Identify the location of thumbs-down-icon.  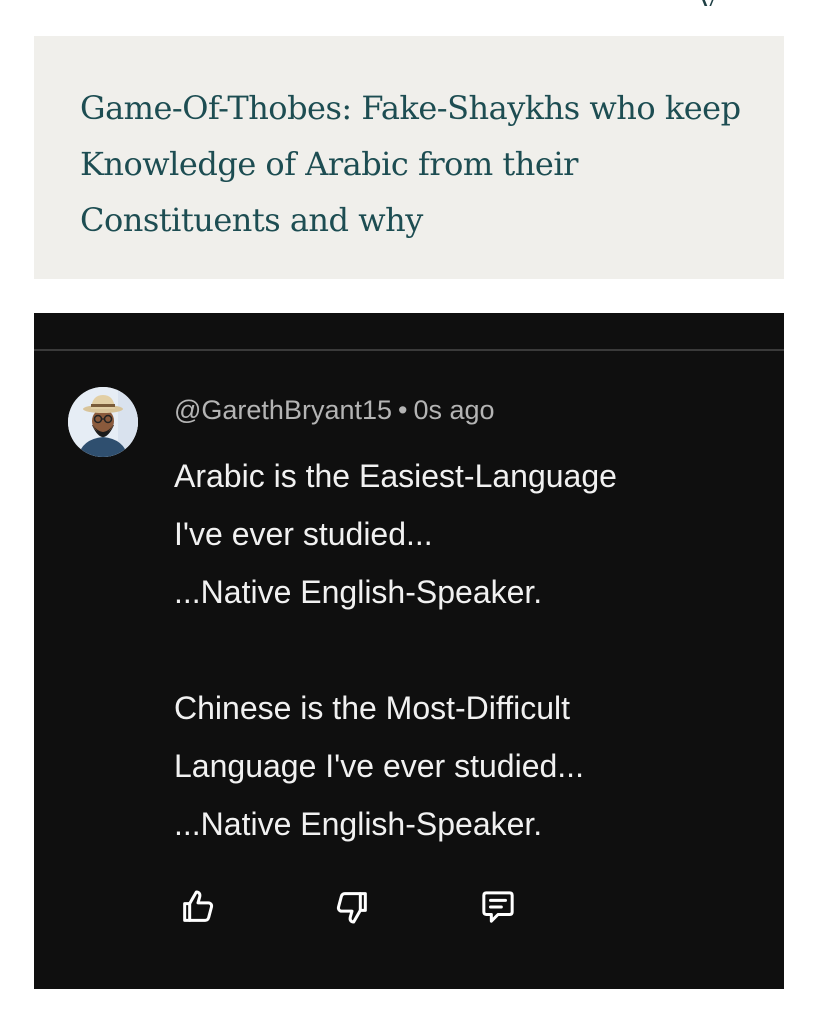
(352, 909).